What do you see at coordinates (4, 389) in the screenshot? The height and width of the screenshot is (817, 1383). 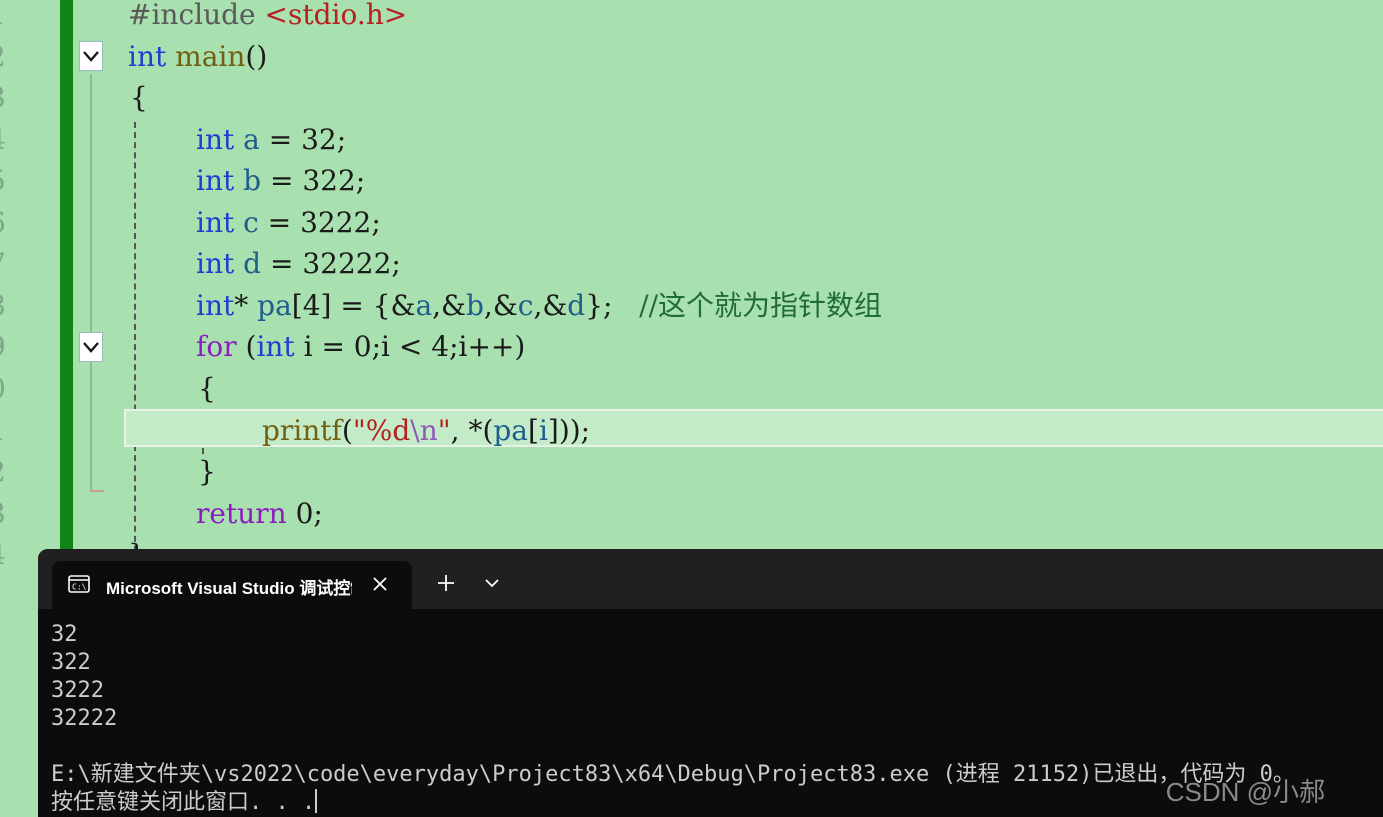 I see `line-number: 0` at bounding box center [4, 389].